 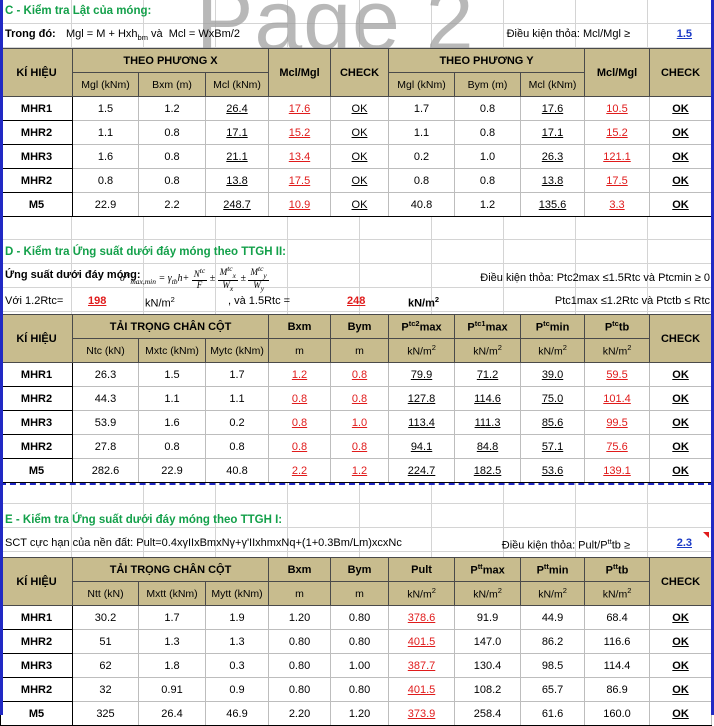 What do you see at coordinates (105, 84) in the screenshot?
I see `col-header-mgl-x: Mgl (kNm)` at bounding box center [105, 84].